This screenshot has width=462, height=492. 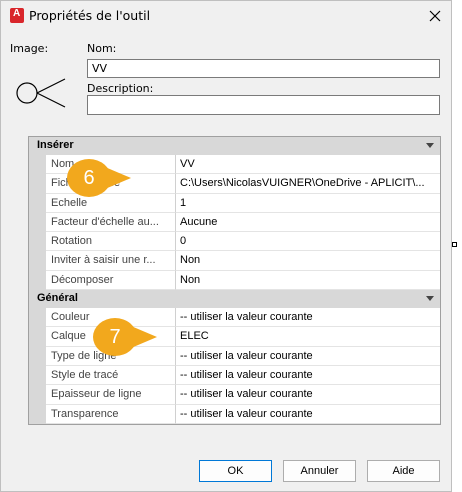 I want to click on property-row: Rotation 0, so click(x=234, y=242).